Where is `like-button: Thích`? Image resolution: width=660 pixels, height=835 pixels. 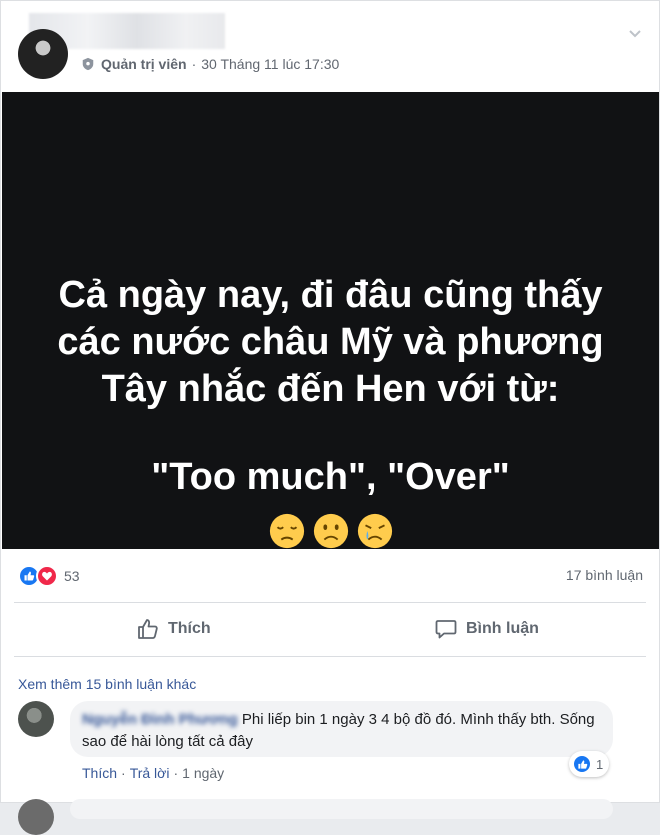 like-button: Thích is located at coordinates (173, 629).